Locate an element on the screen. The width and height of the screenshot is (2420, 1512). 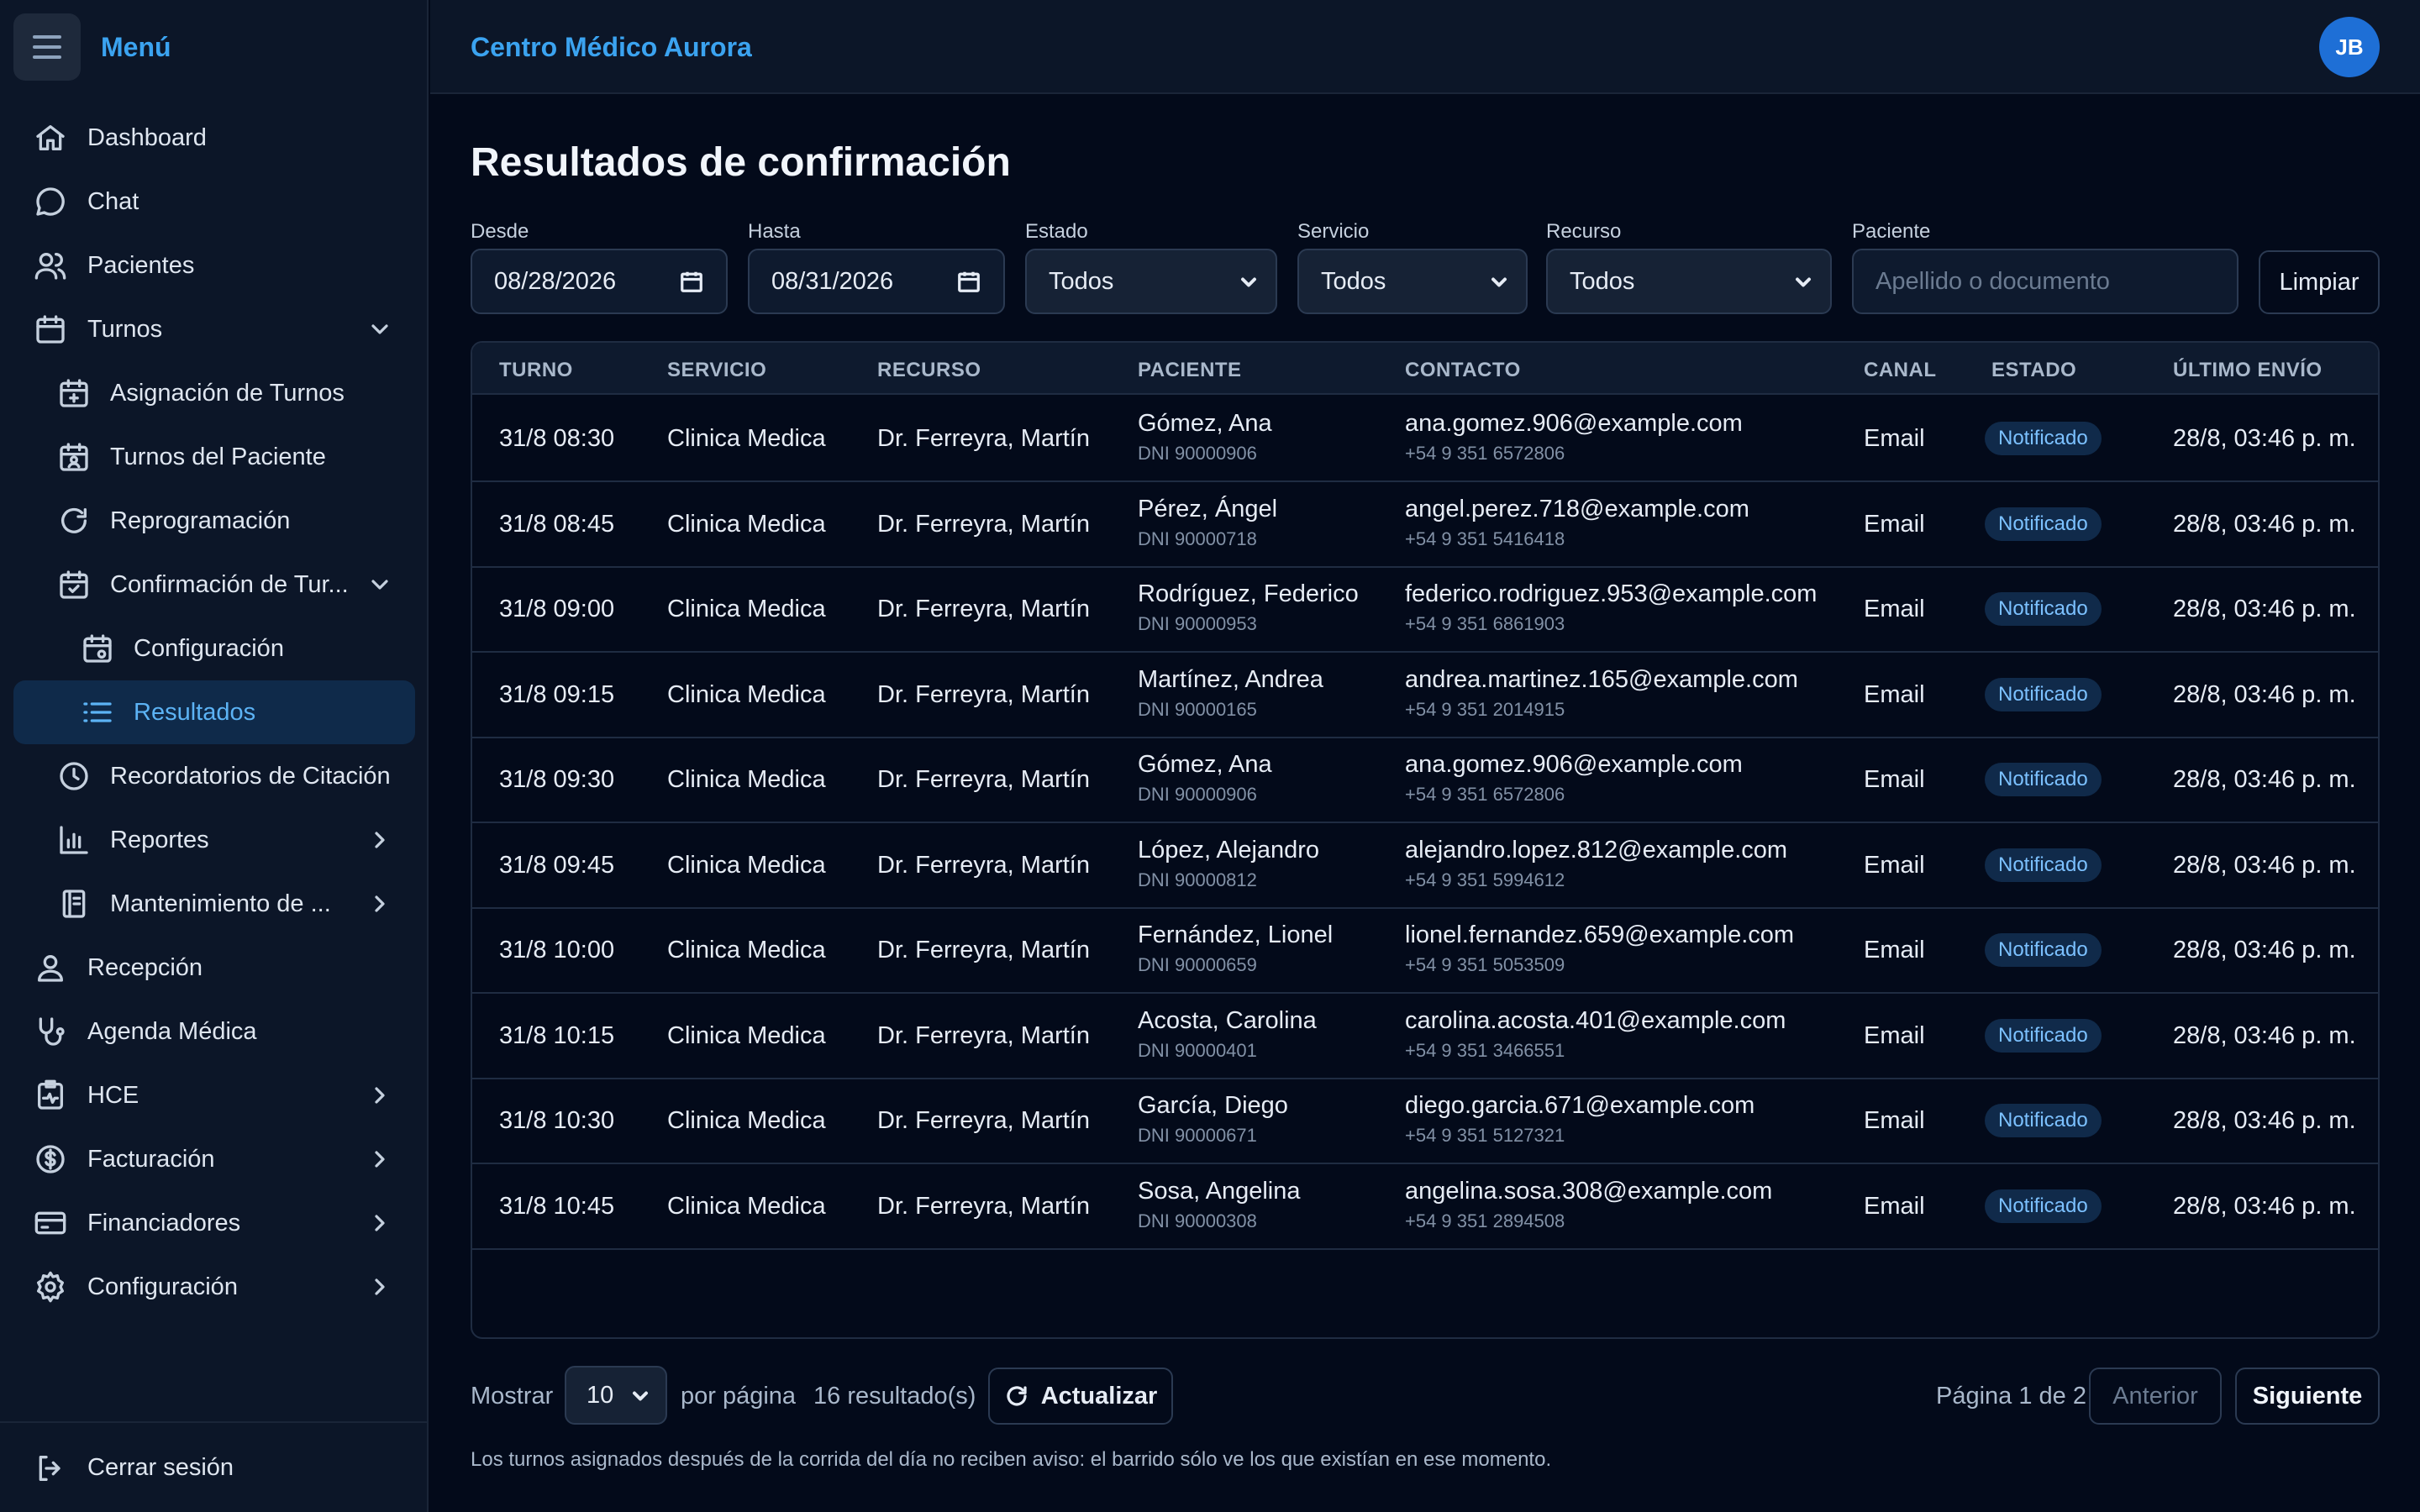
column-header-paciente: PACIENTE is located at coordinates (1190, 370).